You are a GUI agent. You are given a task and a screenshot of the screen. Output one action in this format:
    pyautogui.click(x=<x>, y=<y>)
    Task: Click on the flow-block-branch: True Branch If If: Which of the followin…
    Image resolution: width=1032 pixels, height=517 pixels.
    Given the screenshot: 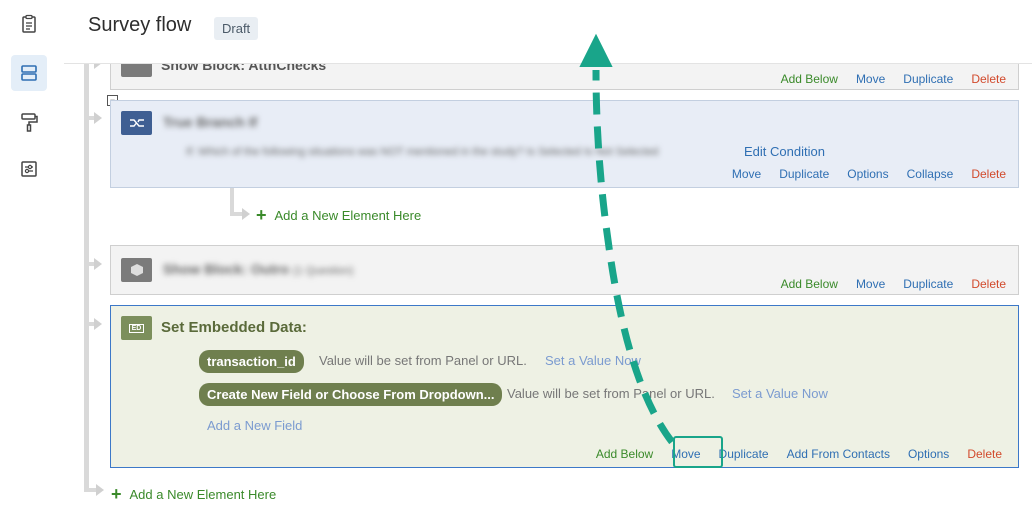 What is the action you would take?
    pyautogui.click(x=564, y=144)
    